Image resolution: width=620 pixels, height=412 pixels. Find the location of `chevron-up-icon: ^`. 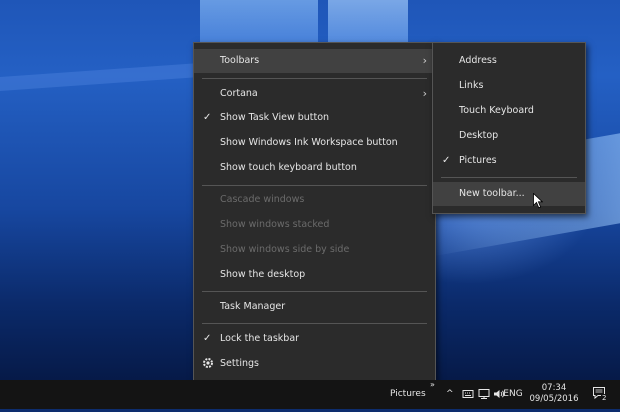

chevron-up-icon: ^ is located at coordinates (450, 394).